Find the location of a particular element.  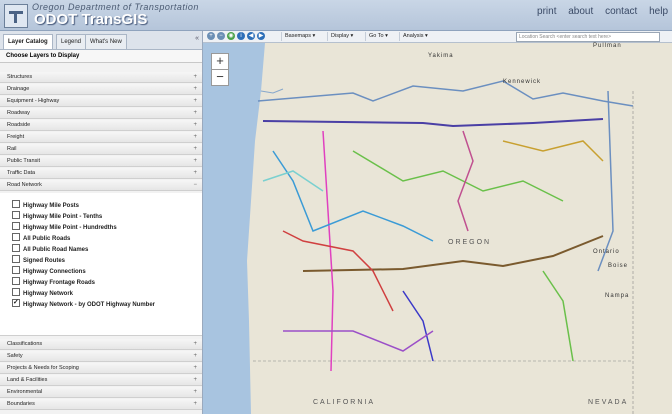

contact-link: contact is located at coordinates (621, 11).